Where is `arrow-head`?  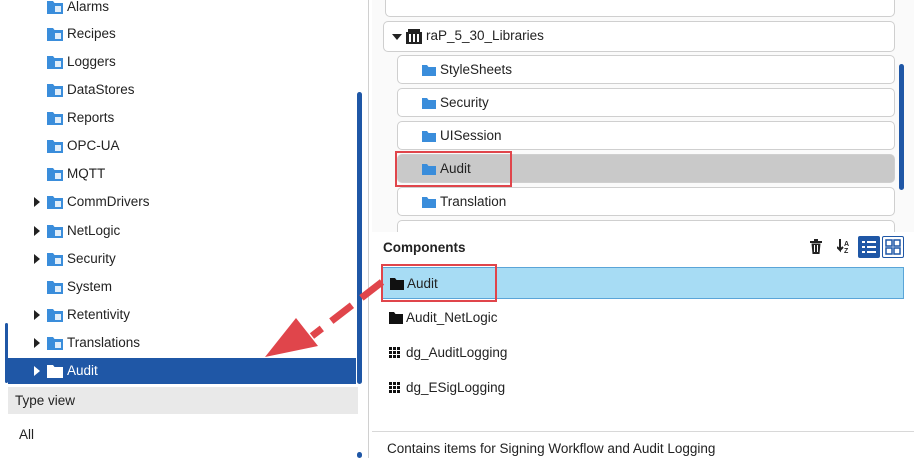
arrow-head is located at coordinates (291, 337).